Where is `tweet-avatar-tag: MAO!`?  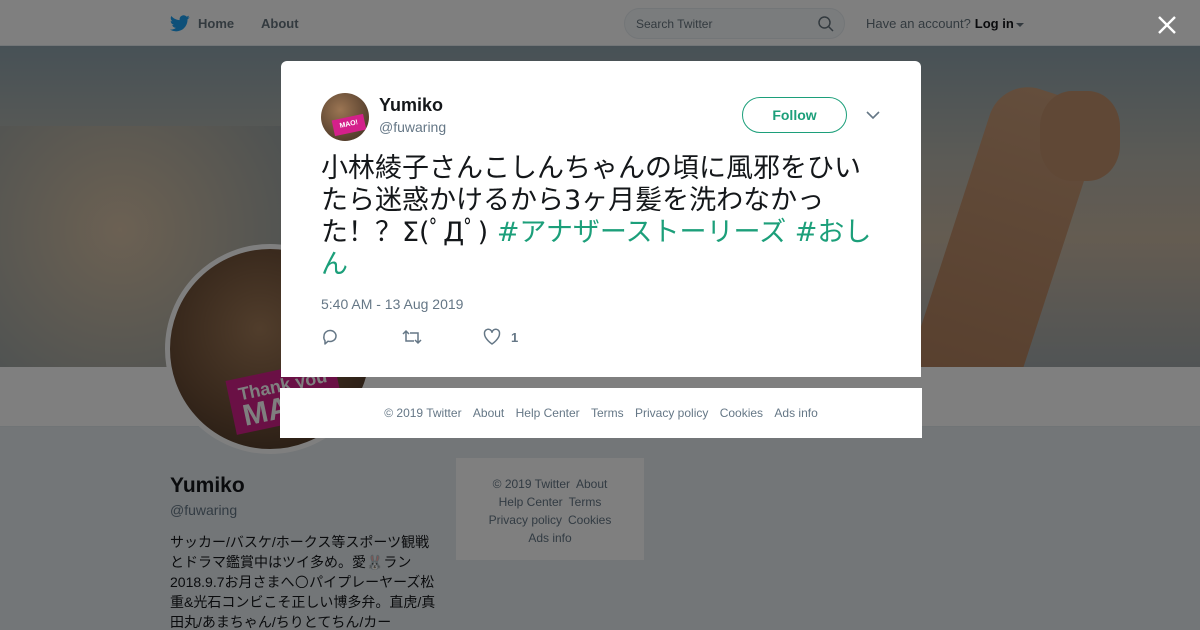 tweet-avatar-tag: MAO! is located at coordinates (349, 125).